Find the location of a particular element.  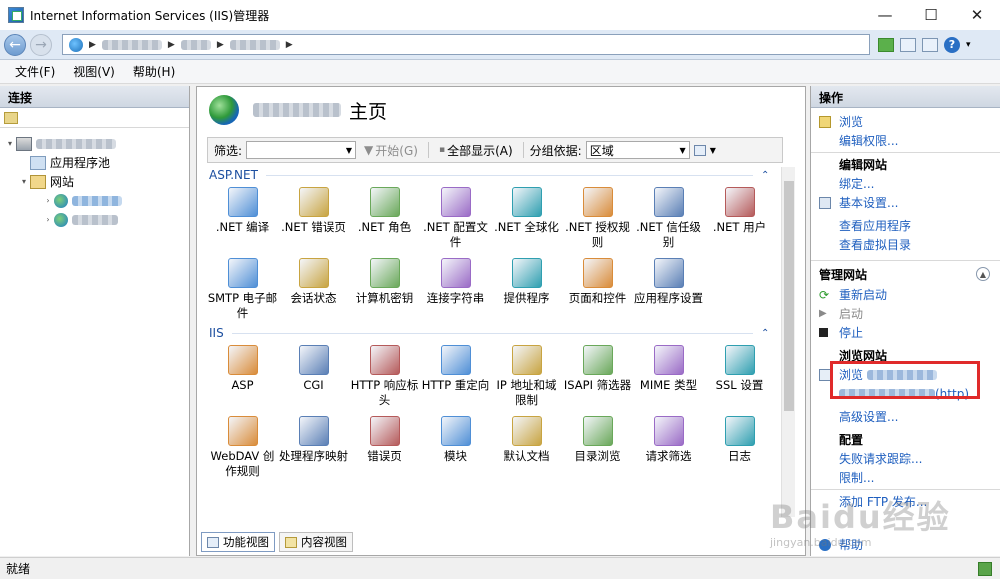

feature-item: 页面和控件 is located at coordinates (597, 289).